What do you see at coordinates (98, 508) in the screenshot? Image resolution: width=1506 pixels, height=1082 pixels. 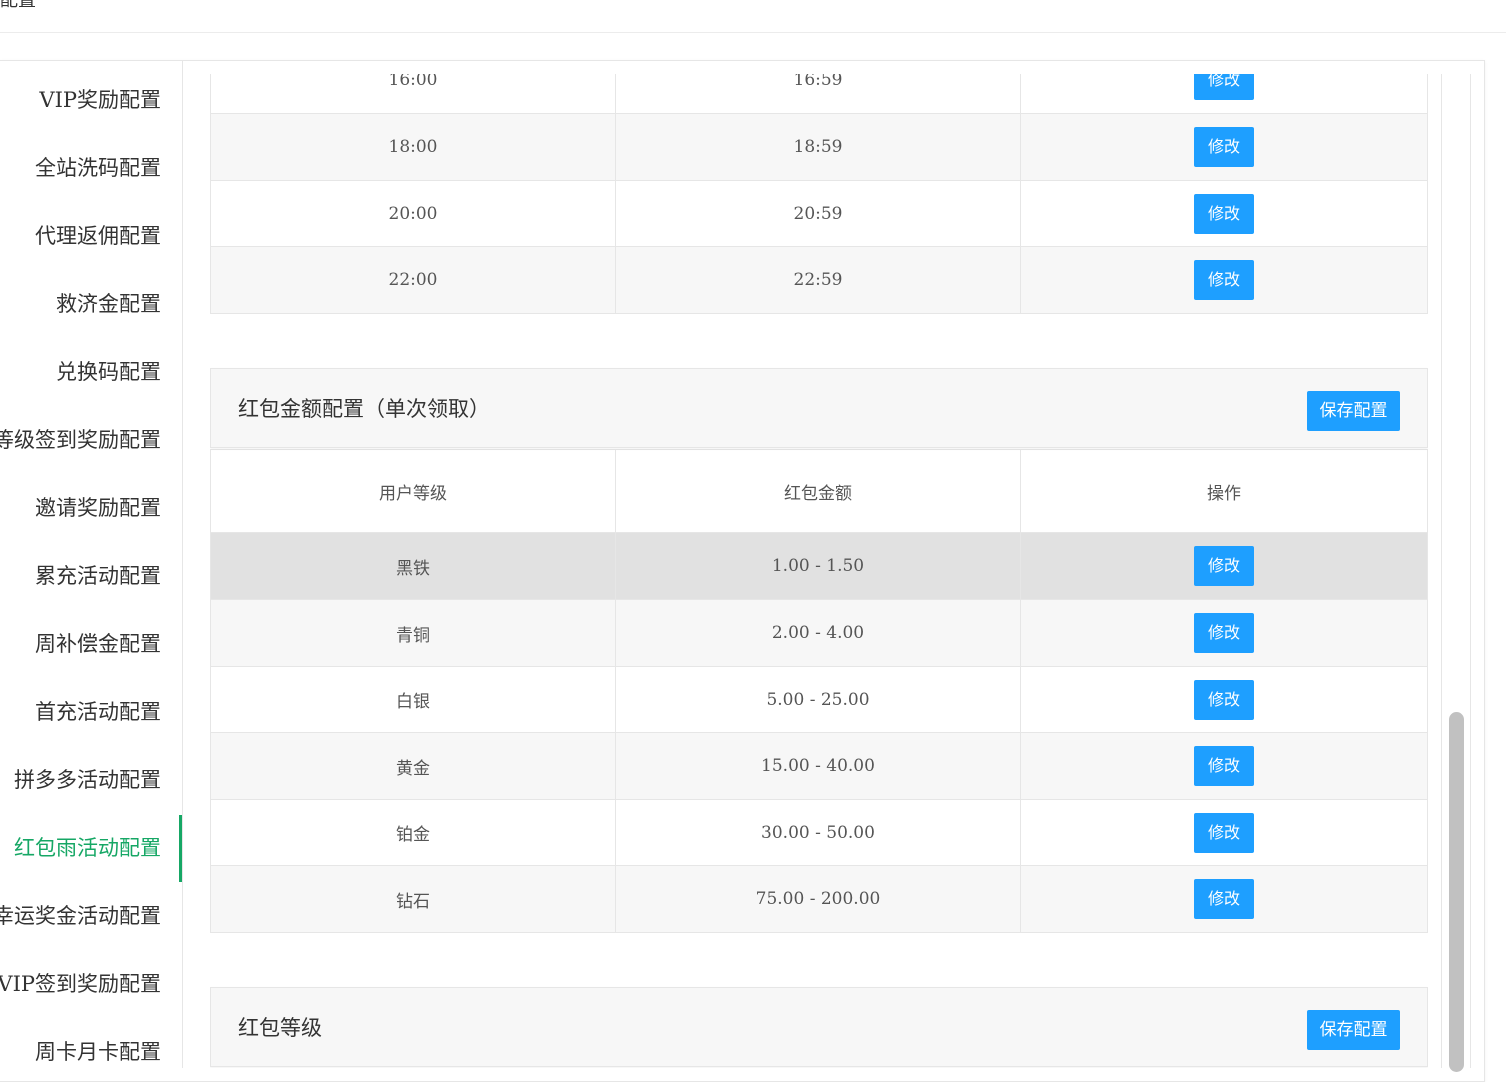 I see `sidebar-item-invite-reward: 邀请奖励配置` at bounding box center [98, 508].